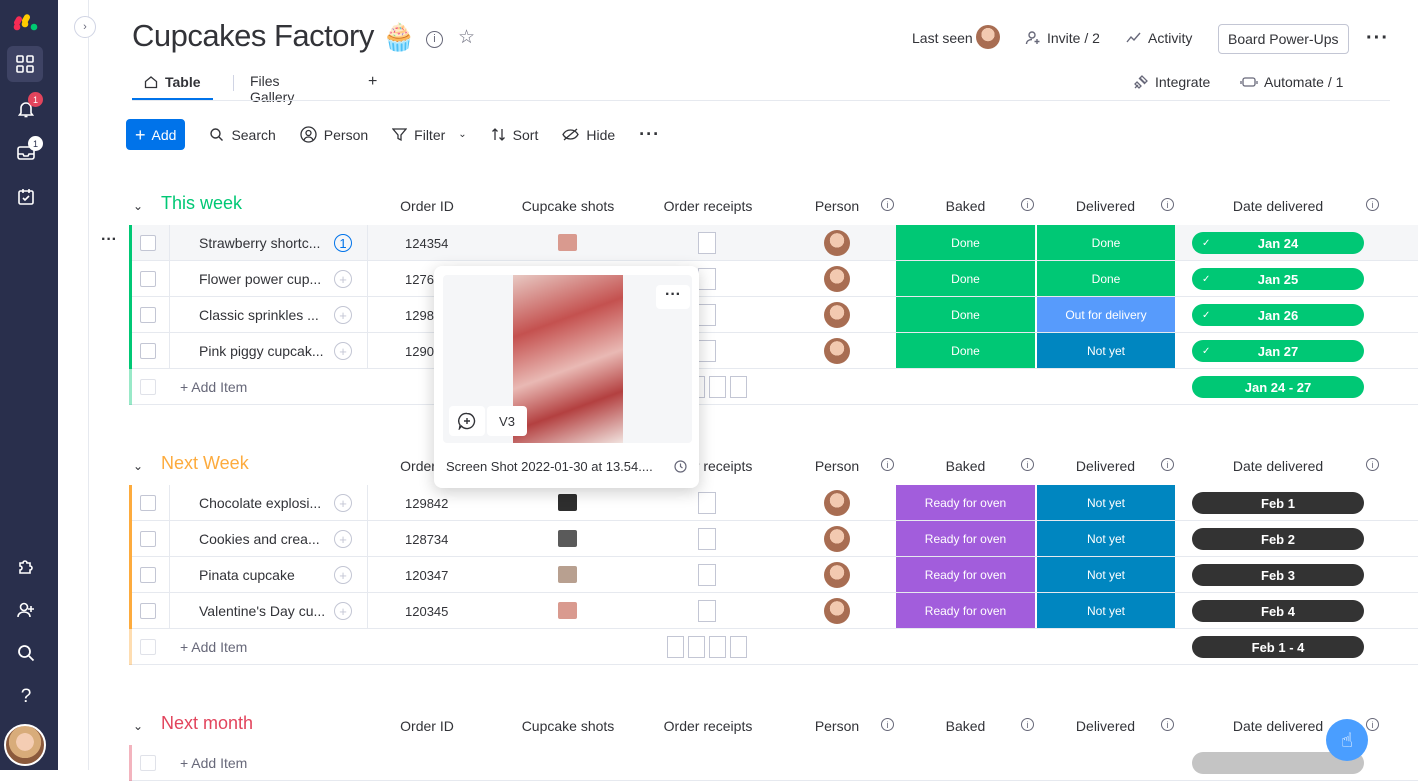 This screenshot has width=1418, height=781. What do you see at coordinates (680, 469) in the screenshot?
I see `file-history-clock-icon` at bounding box center [680, 469].